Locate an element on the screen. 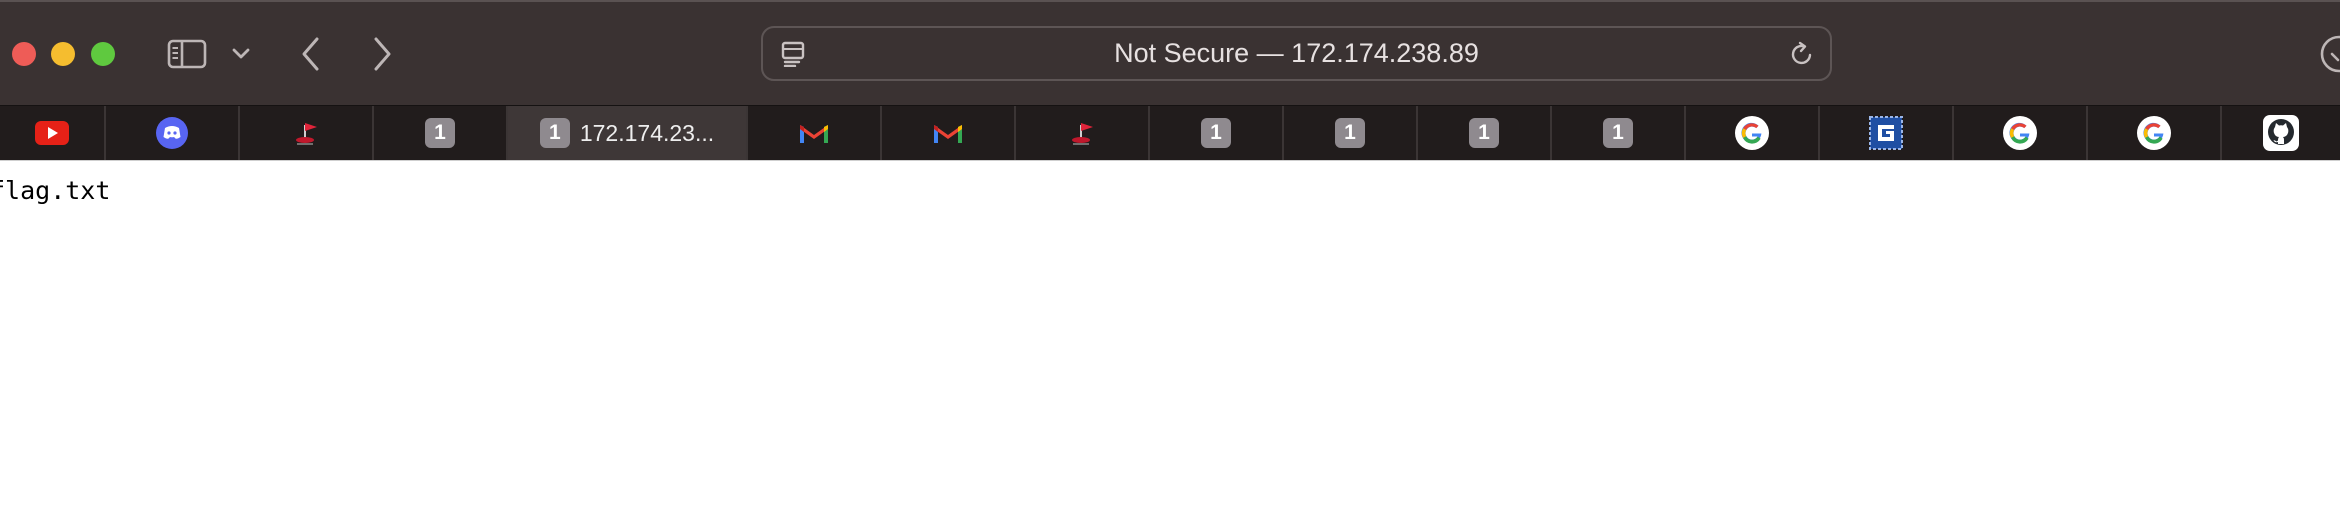  download-icon is located at coordinates (2330, 54).